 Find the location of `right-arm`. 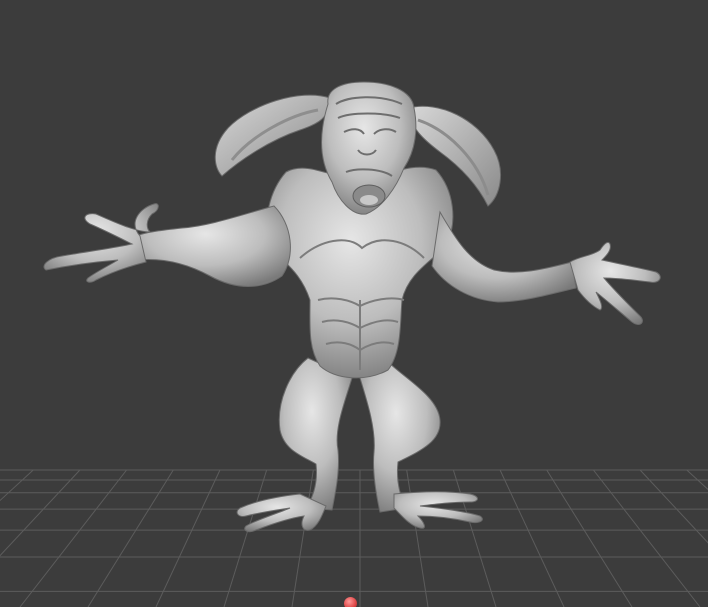

right-arm is located at coordinates (504, 256).